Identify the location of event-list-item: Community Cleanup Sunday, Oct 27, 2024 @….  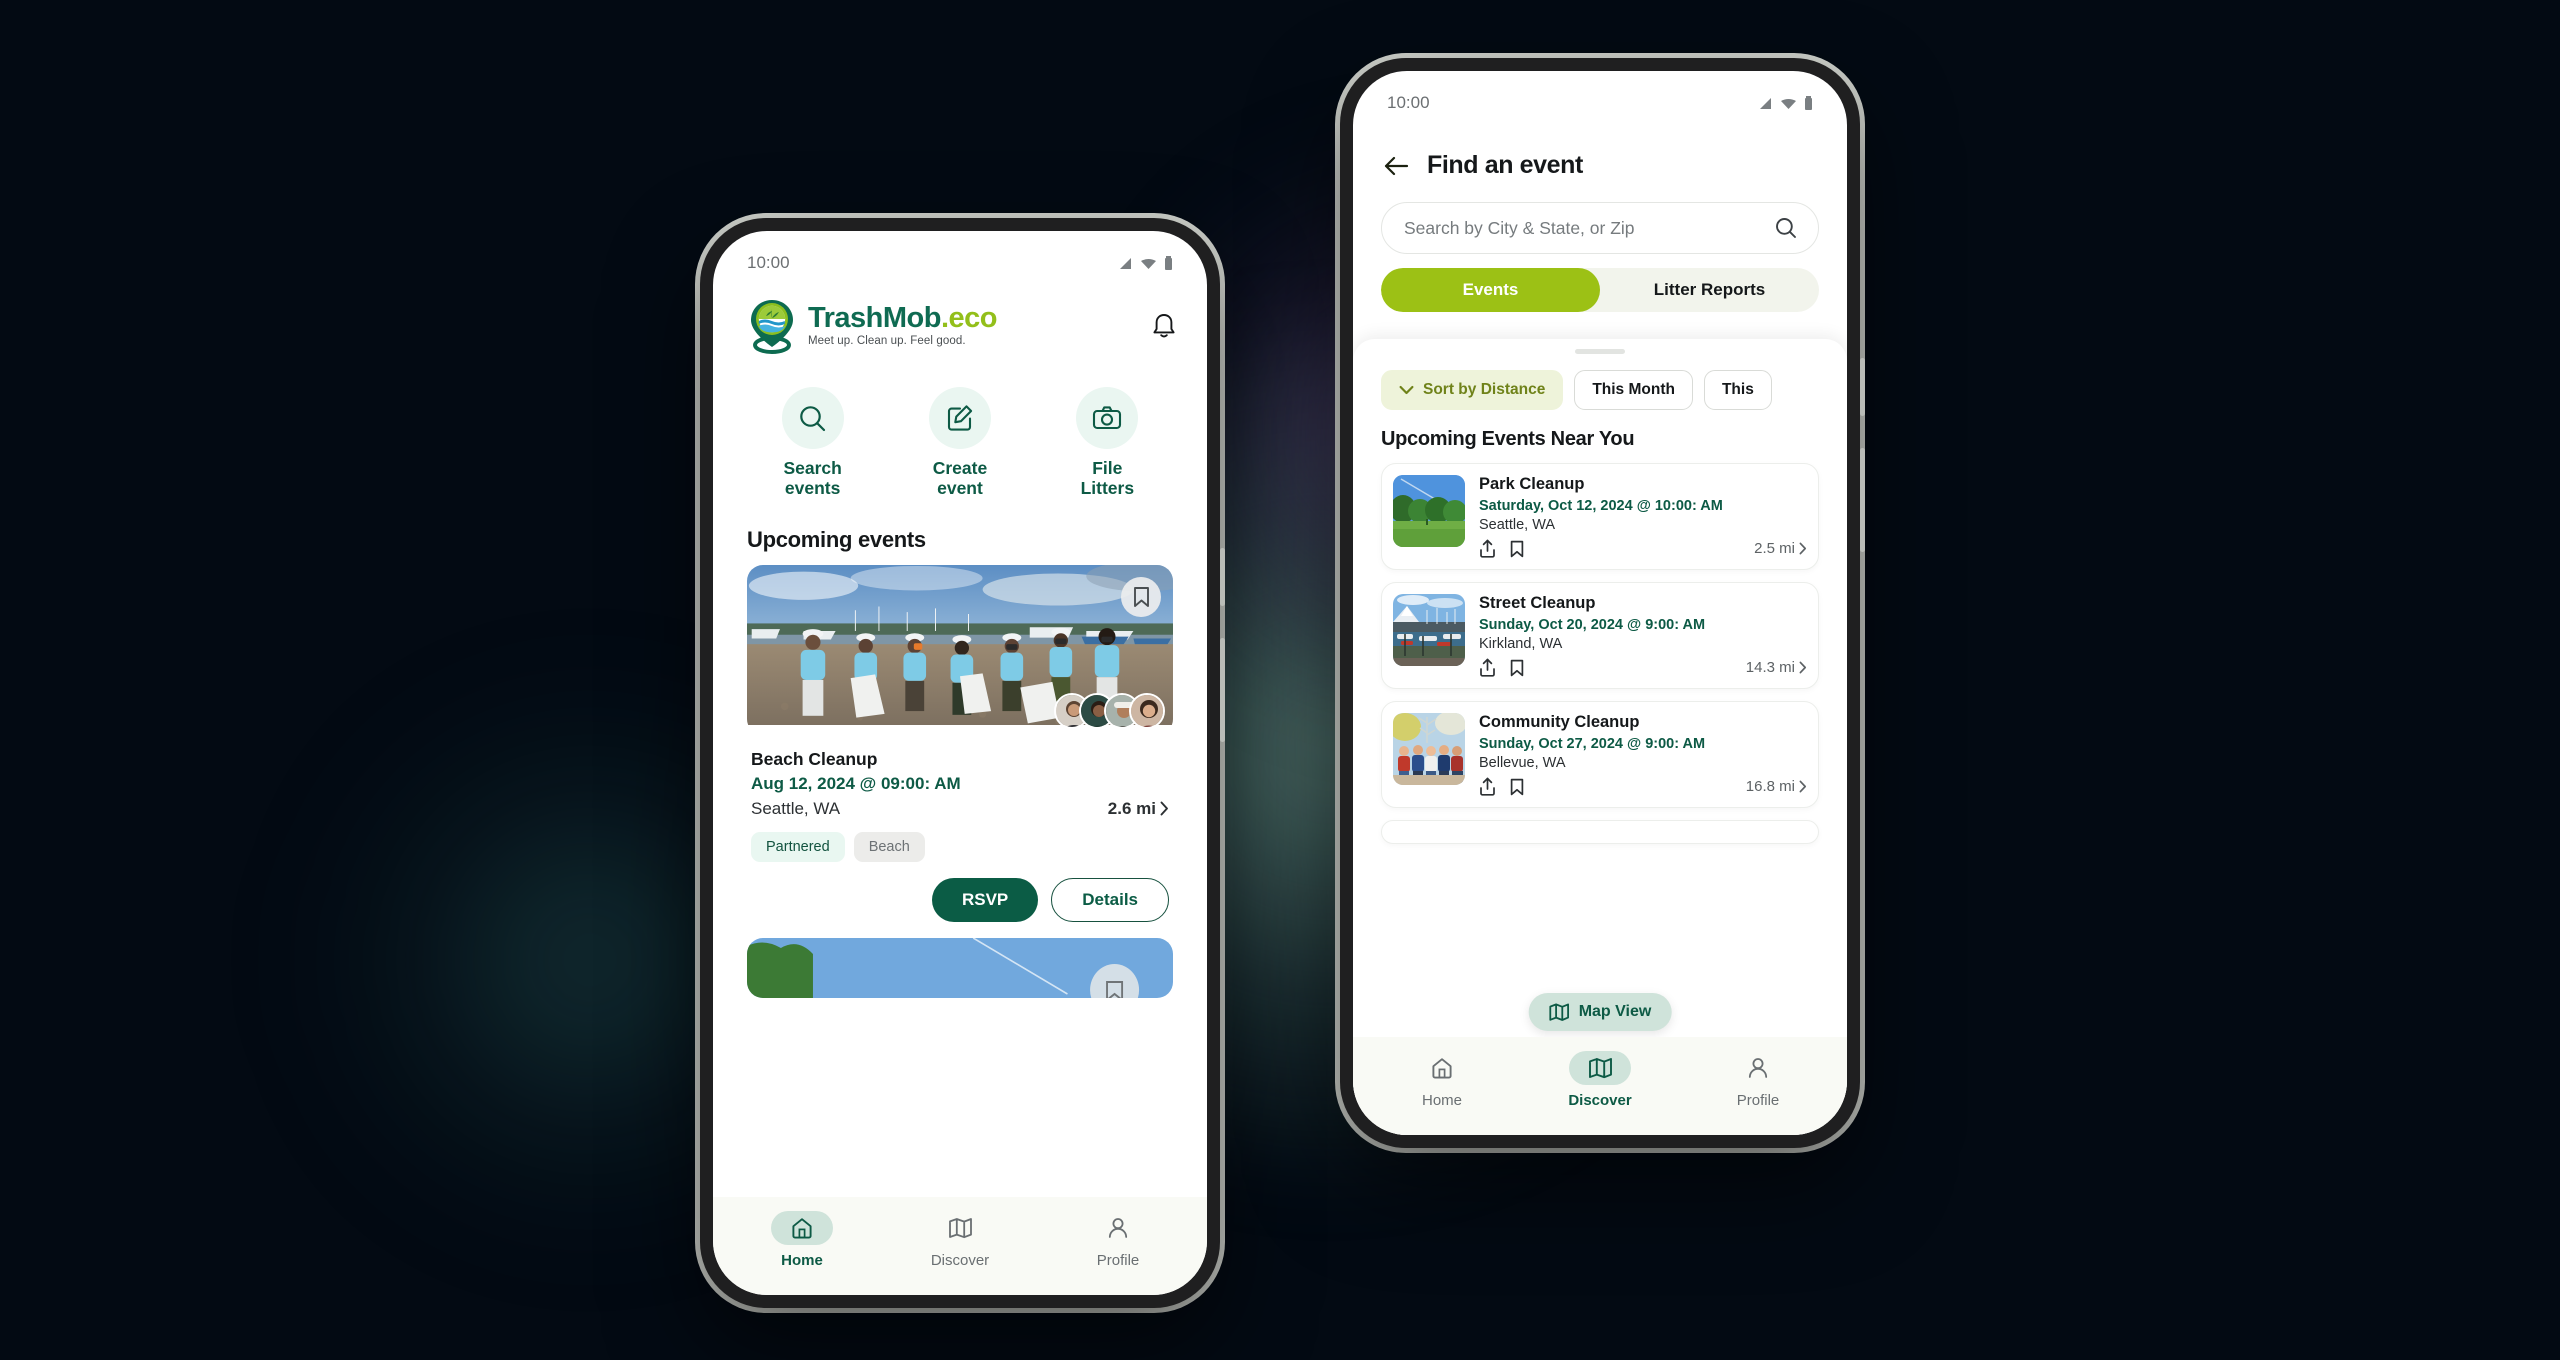
(1600, 754).